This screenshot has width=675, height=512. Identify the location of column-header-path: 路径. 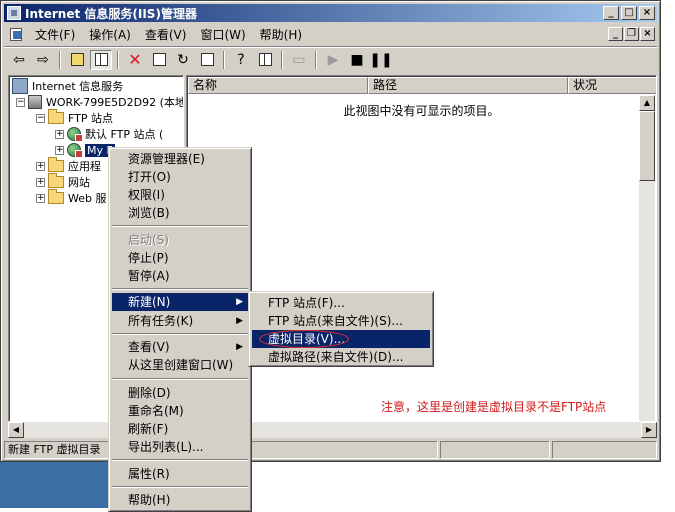
(468, 85).